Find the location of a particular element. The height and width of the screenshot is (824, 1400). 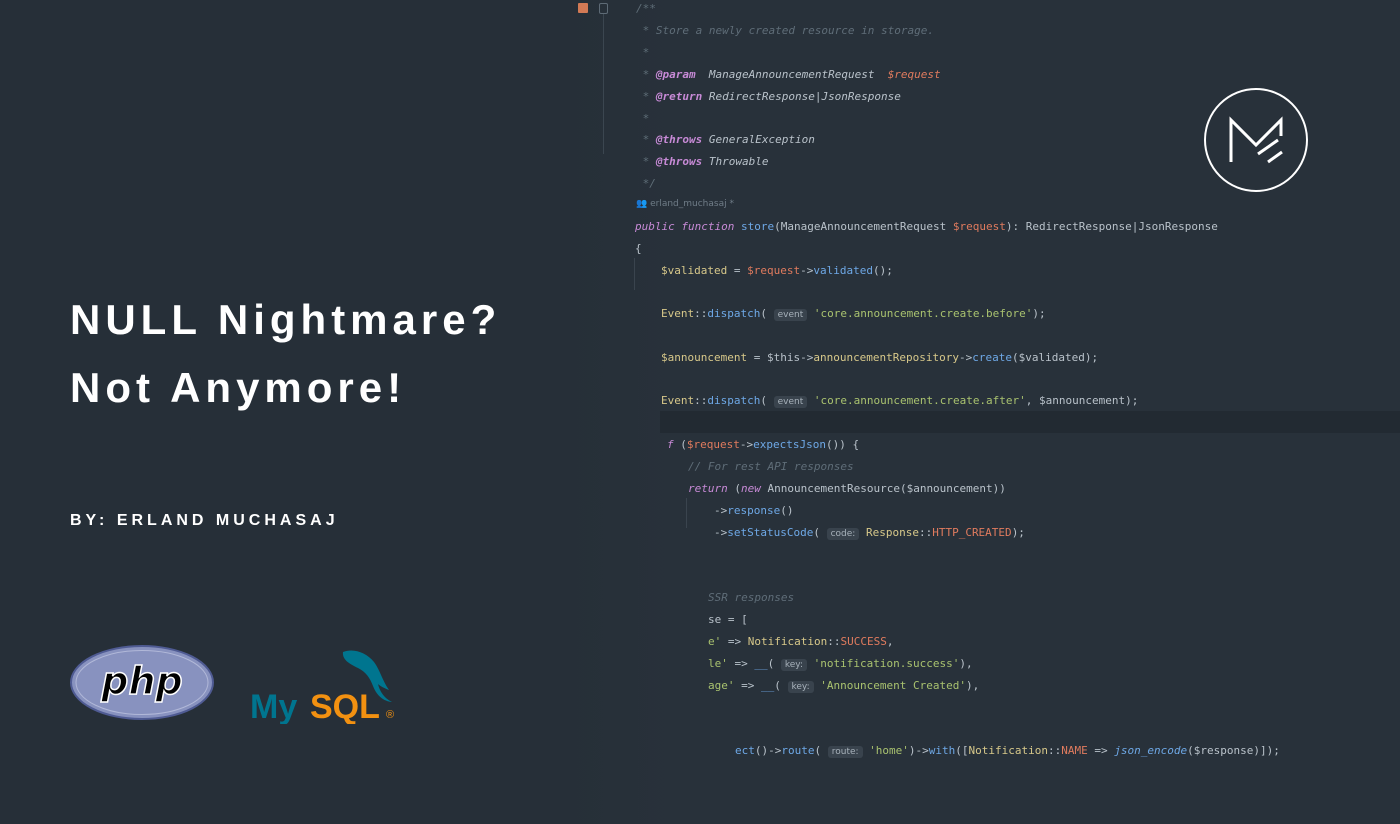

svg-text: php is located at coordinates (141, 681).